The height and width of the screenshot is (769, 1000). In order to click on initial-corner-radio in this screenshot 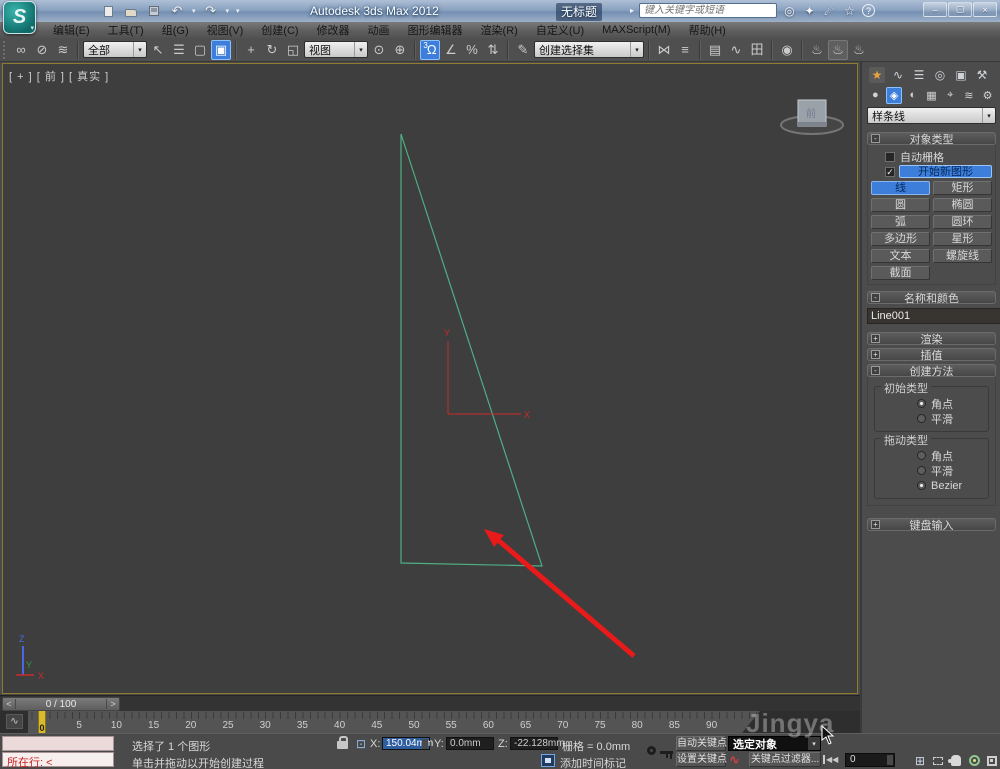, I will do `click(921, 403)`.